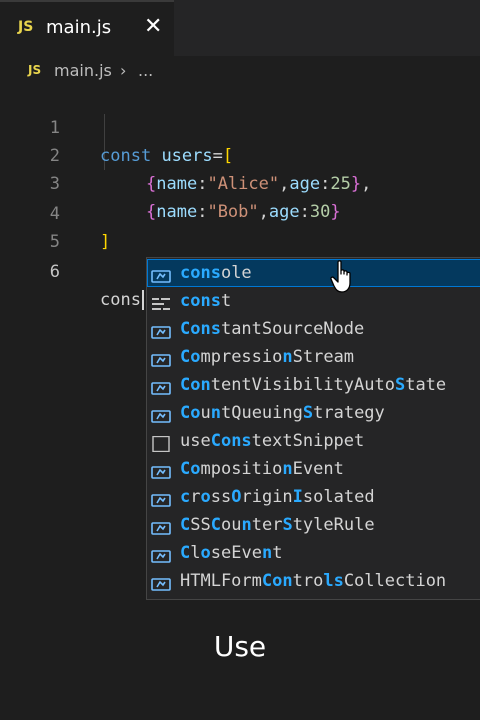 This screenshot has height=720, width=480. I want to click on video-caption: Use, so click(240, 646).